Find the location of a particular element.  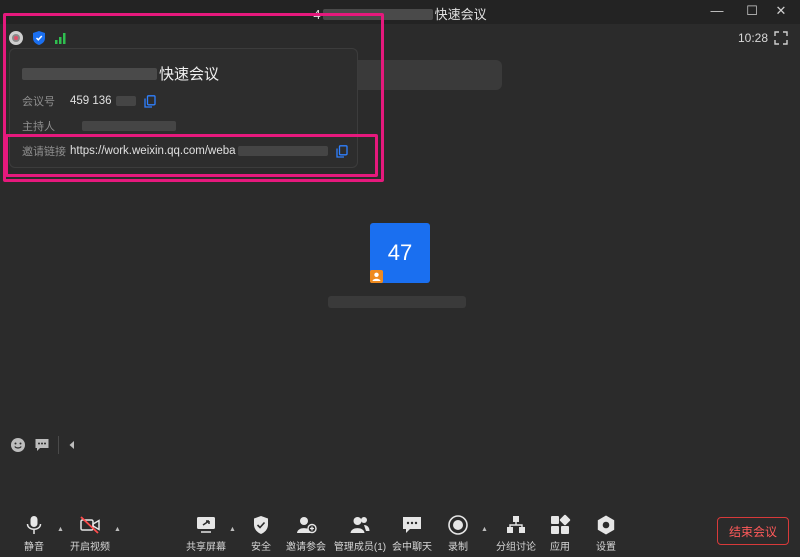

end-meeting-button: 结束会议 is located at coordinates (753, 531).